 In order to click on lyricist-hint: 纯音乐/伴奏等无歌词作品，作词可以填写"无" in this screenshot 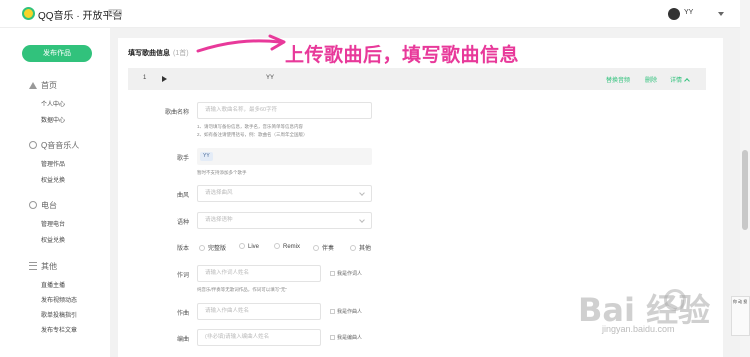, I will do `click(242, 289)`.